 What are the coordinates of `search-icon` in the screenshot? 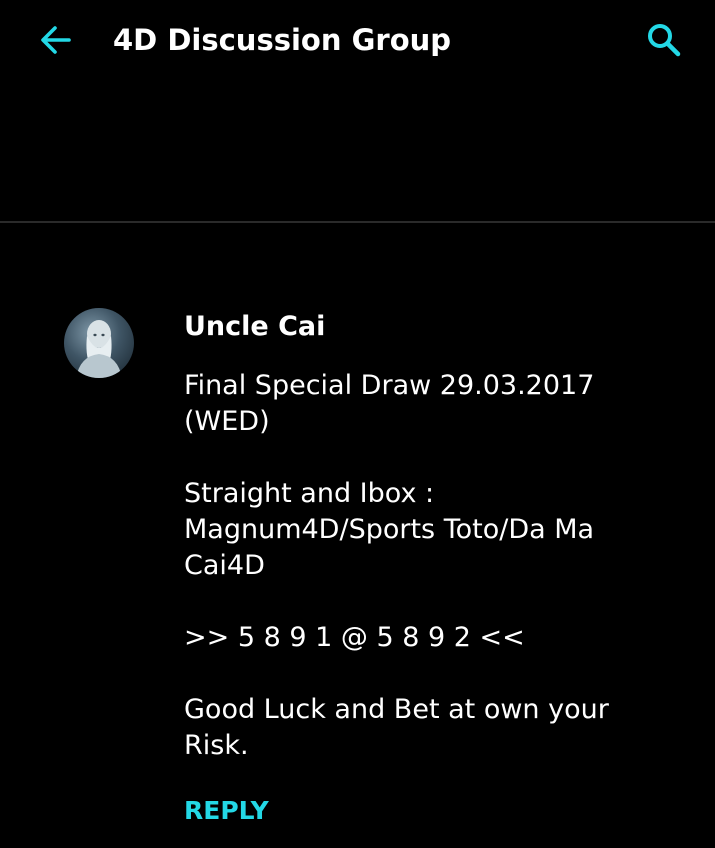 It's located at (664, 40).